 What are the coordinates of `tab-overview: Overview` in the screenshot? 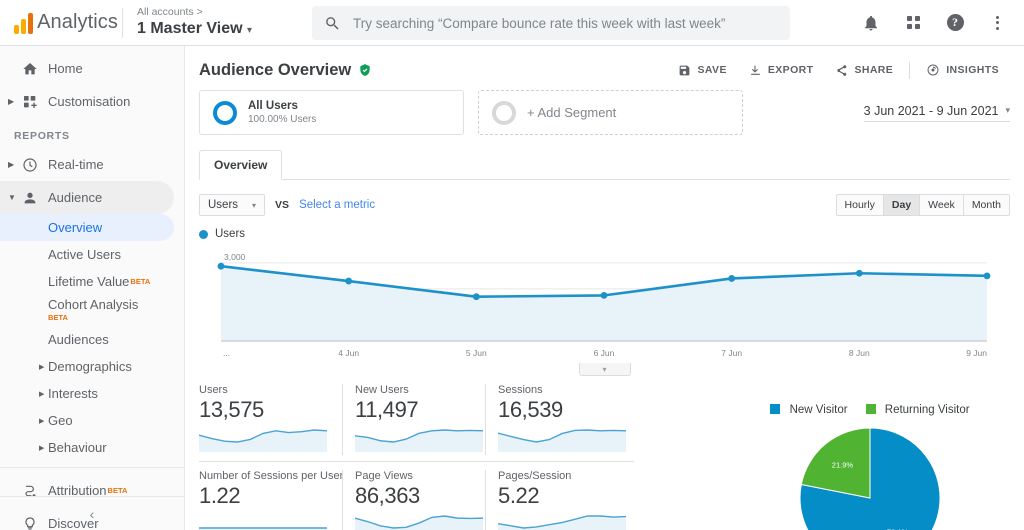 It's located at (241, 165).